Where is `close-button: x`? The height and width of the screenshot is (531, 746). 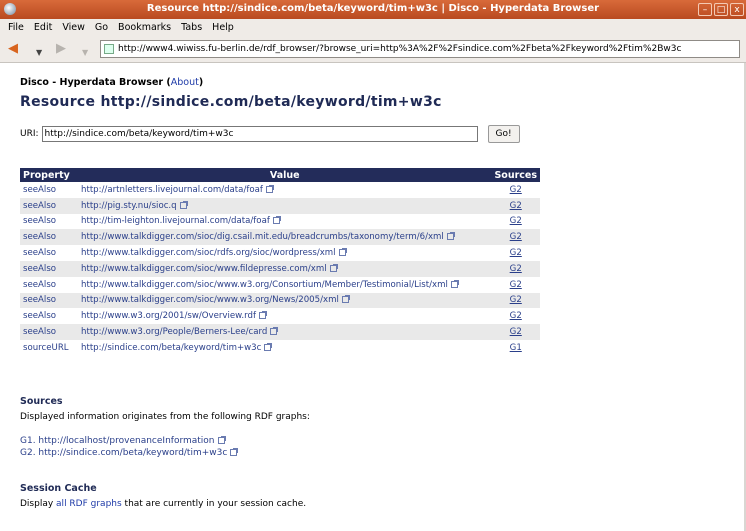
close-button: x is located at coordinates (737, 9).